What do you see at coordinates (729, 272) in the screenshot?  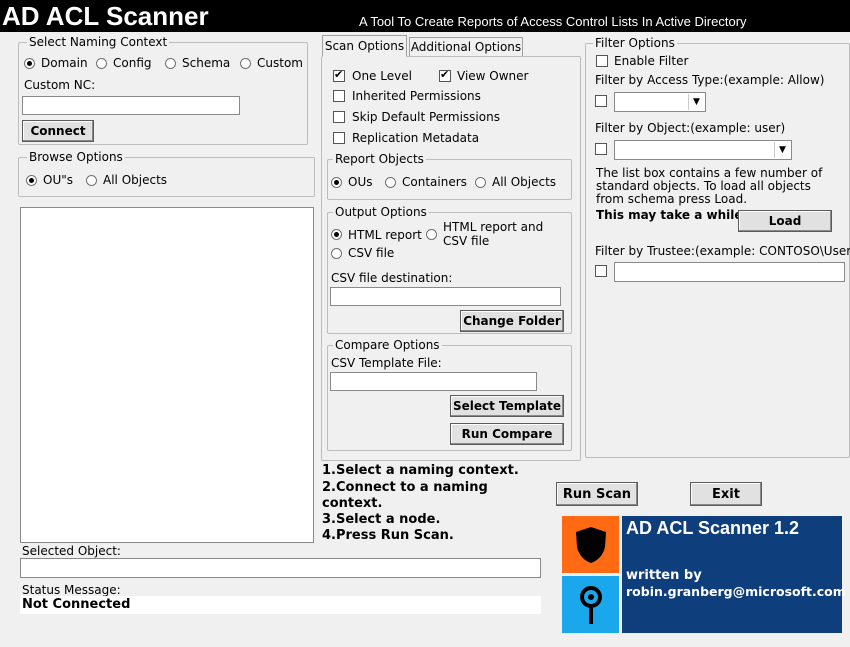 I see `trustee-input` at bounding box center [729, 272].